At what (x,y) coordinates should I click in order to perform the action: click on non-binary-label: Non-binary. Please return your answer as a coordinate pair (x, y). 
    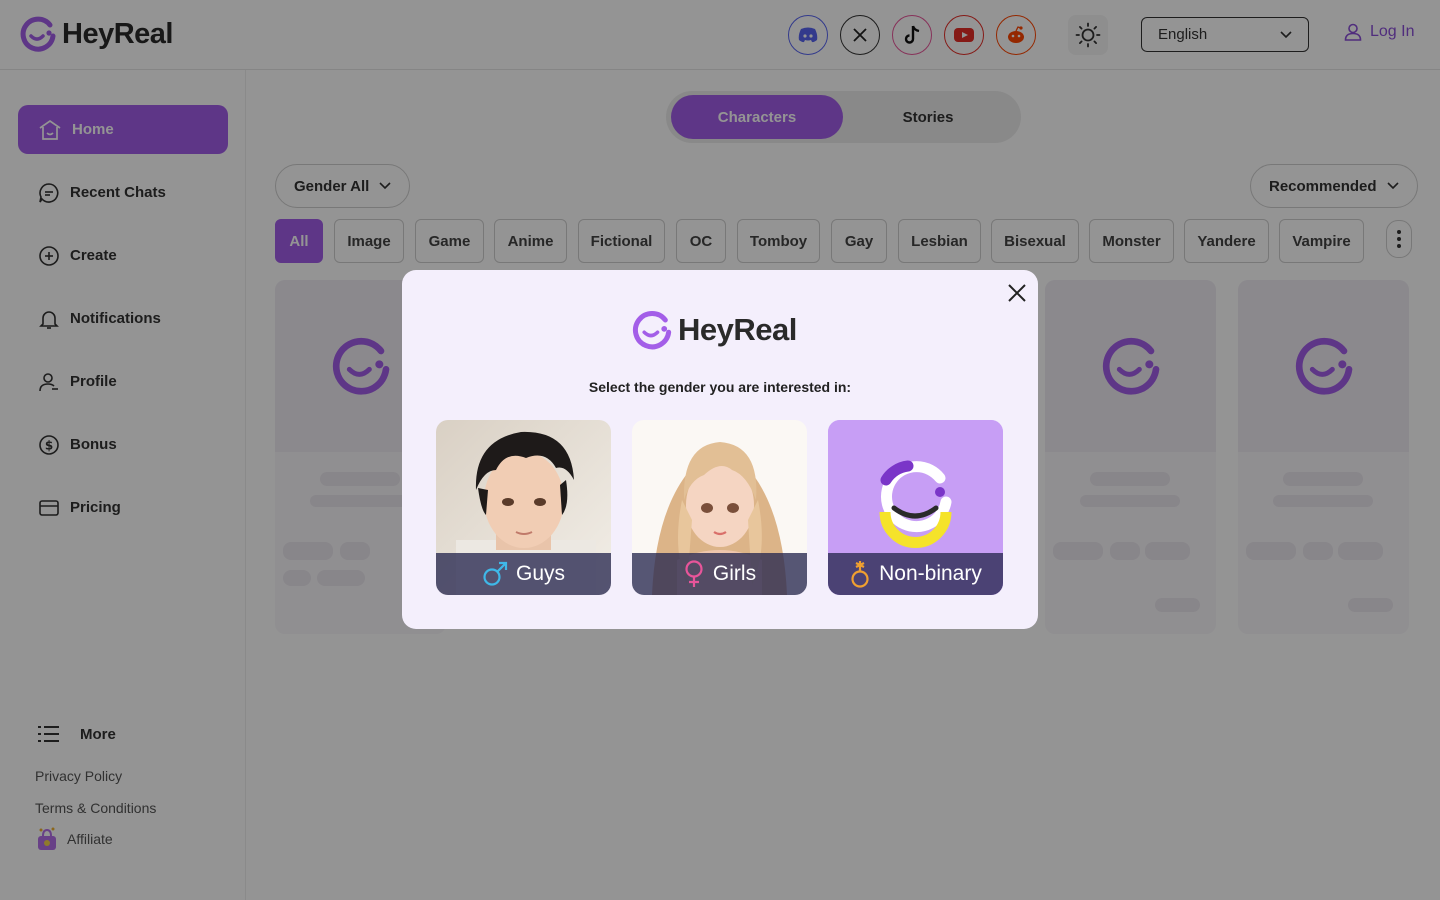
    Looking at the image, I should click on (930, 573).